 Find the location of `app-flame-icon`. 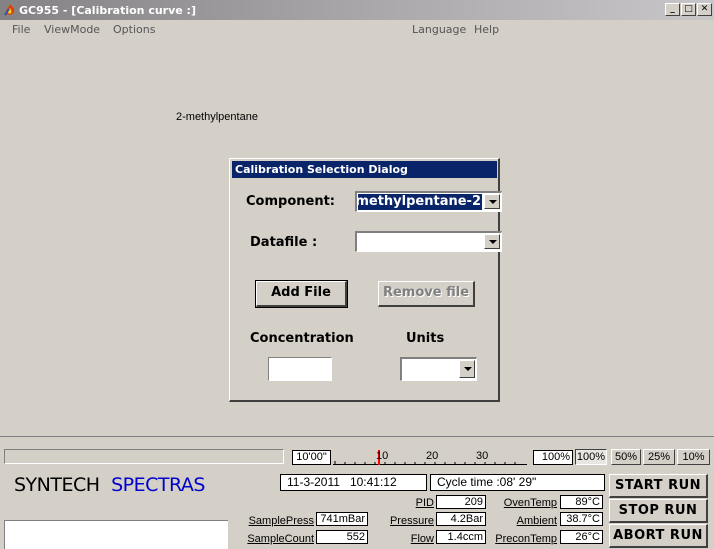

app-flame-icon is located at coordinates (10, 10).